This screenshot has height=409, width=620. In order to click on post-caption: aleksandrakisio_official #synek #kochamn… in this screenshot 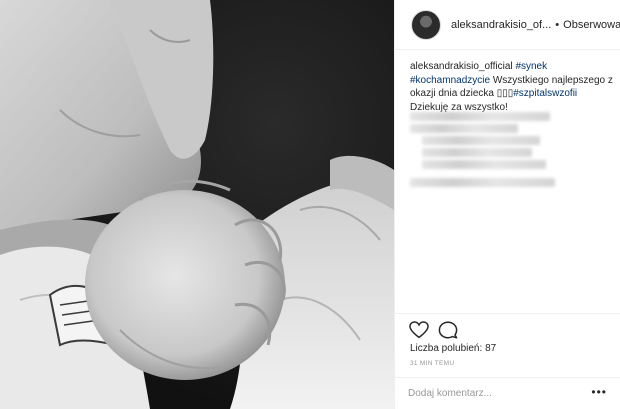, I will do `click(512, 87)`.